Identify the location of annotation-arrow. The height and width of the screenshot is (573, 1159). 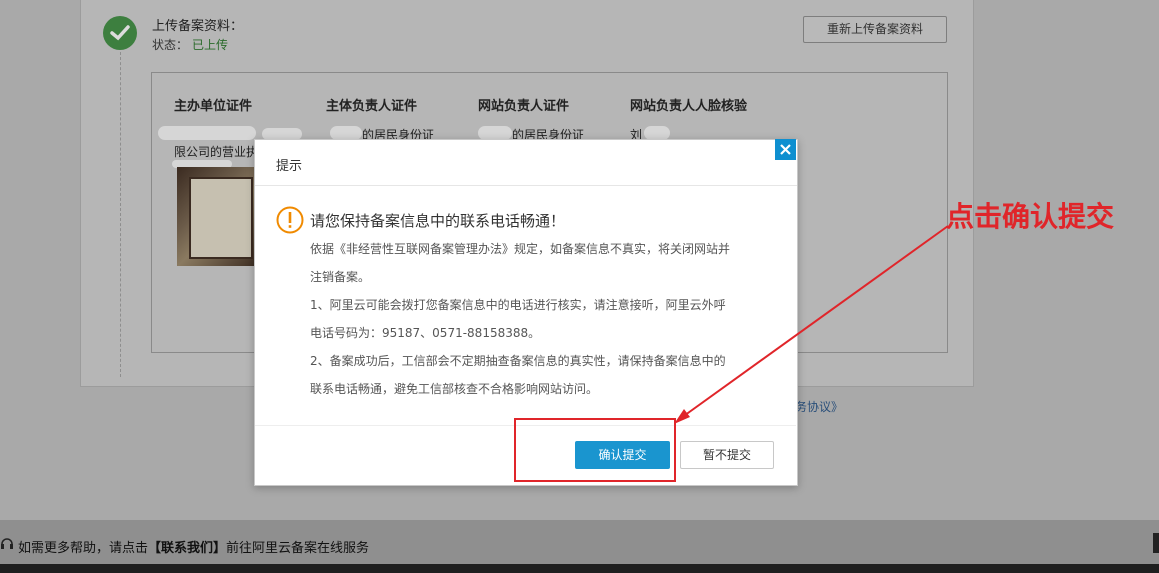
(811, 324).